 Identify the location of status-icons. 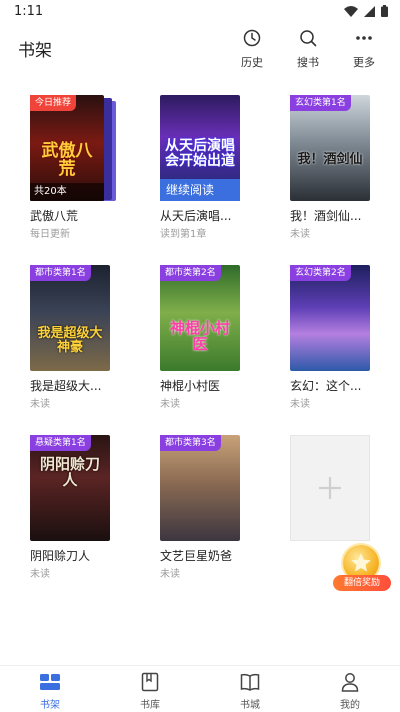
(366, 11).